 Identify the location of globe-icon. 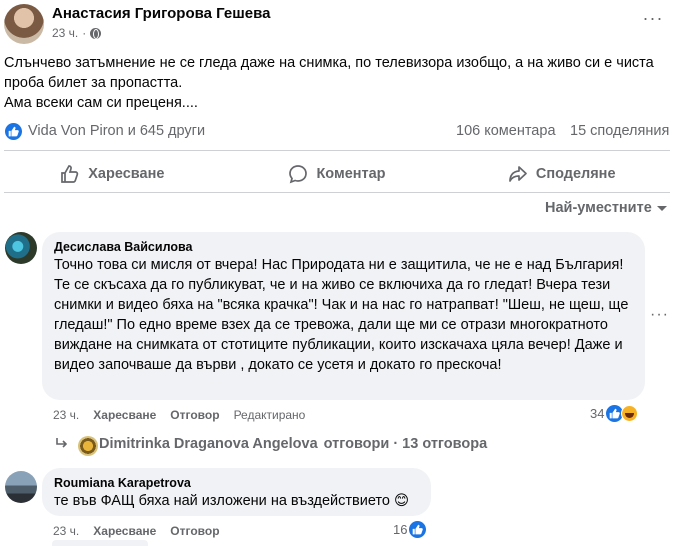
(96, 33).